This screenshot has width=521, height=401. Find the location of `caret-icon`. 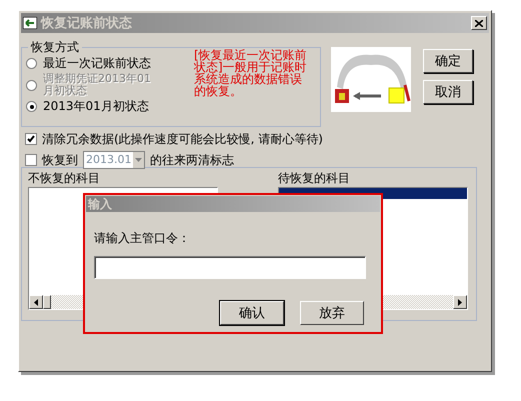

caret-icon is located at coordinates (138, 160).